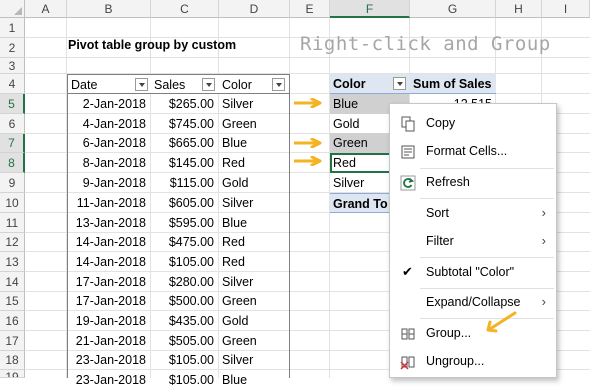 This screenshot has height=390, width=590. I want to click on row-header-1: 1, so click(12, 28).